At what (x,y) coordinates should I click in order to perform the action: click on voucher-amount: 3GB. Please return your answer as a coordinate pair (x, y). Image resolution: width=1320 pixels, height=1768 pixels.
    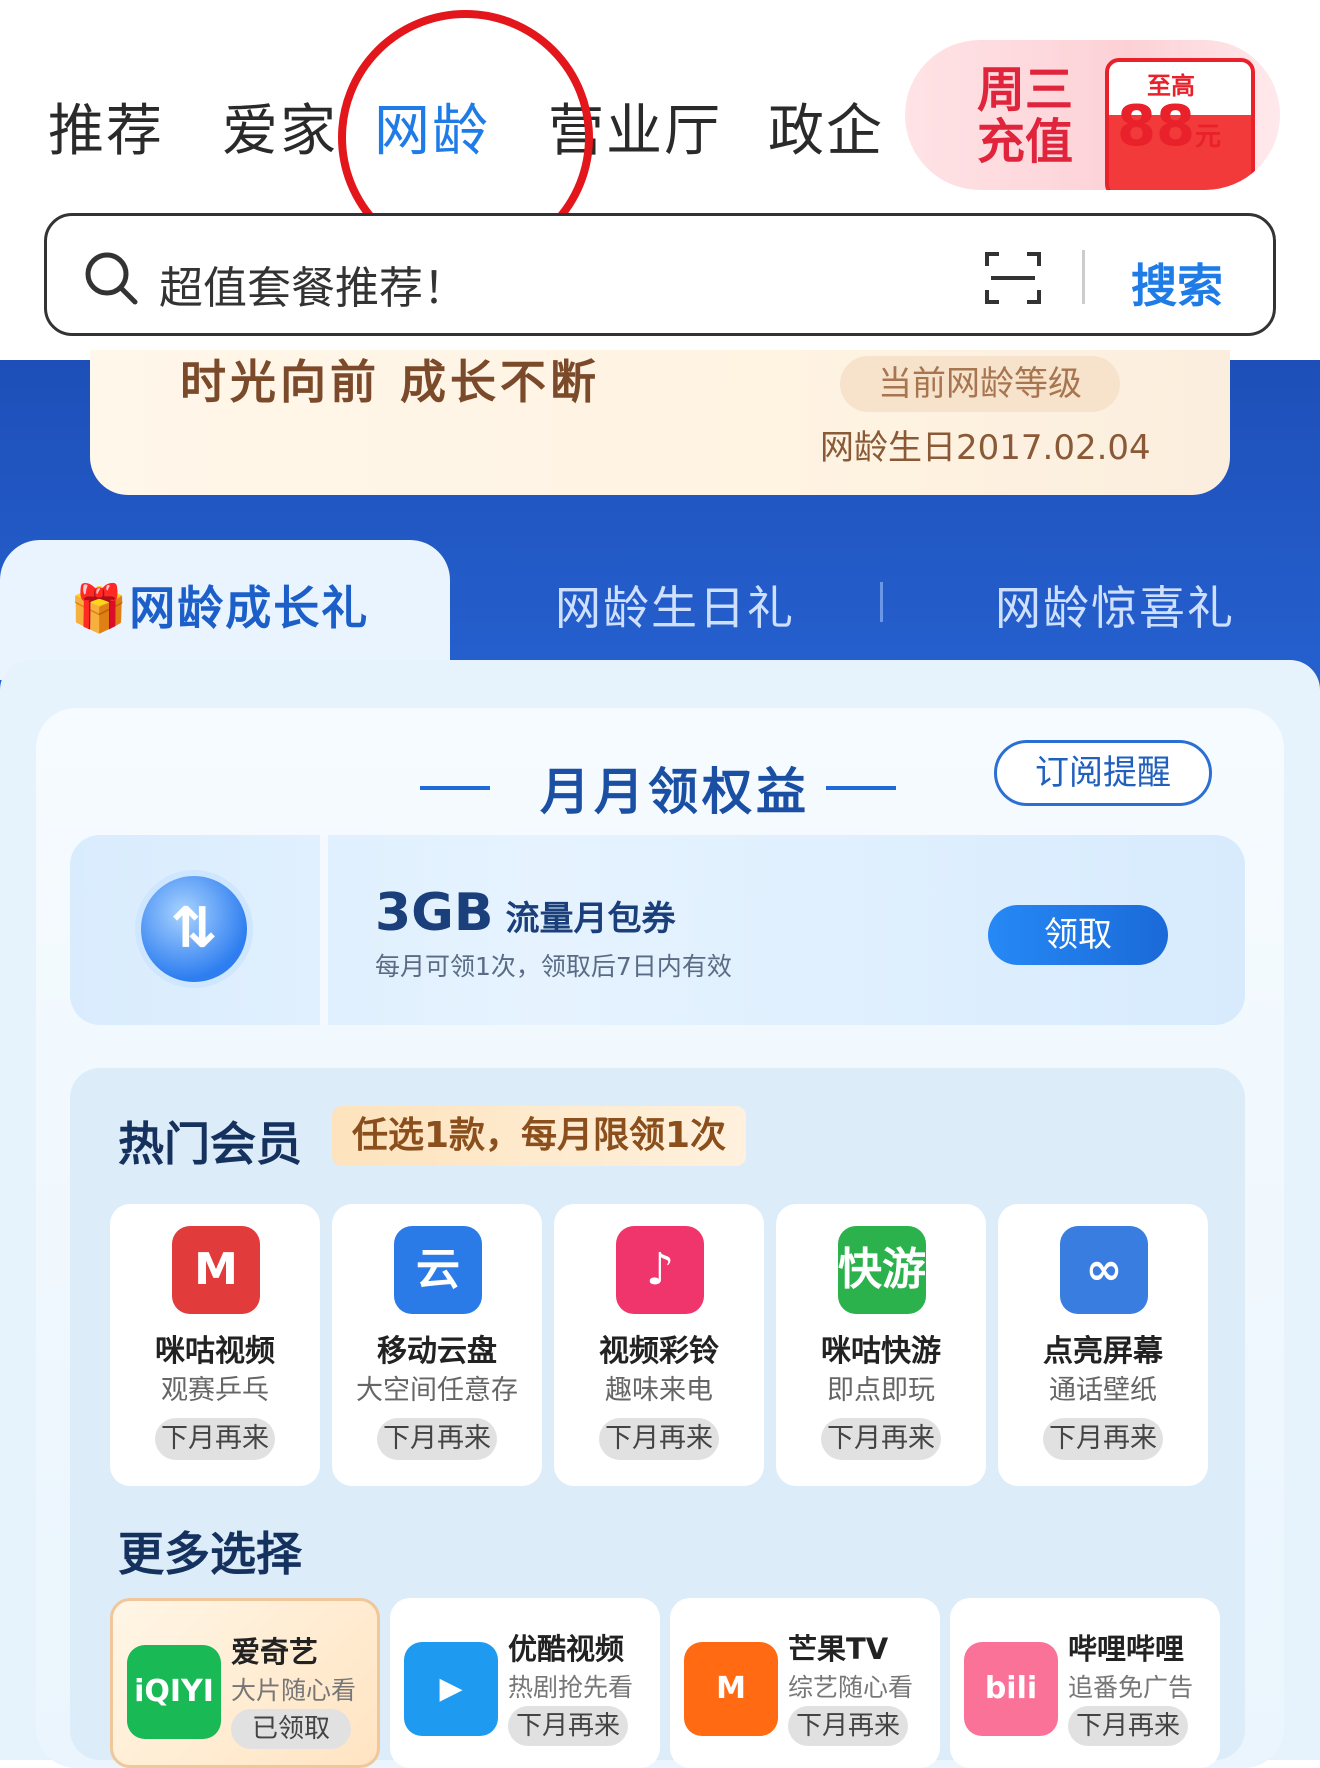
    Looking at the image, I should click on (434, 913).